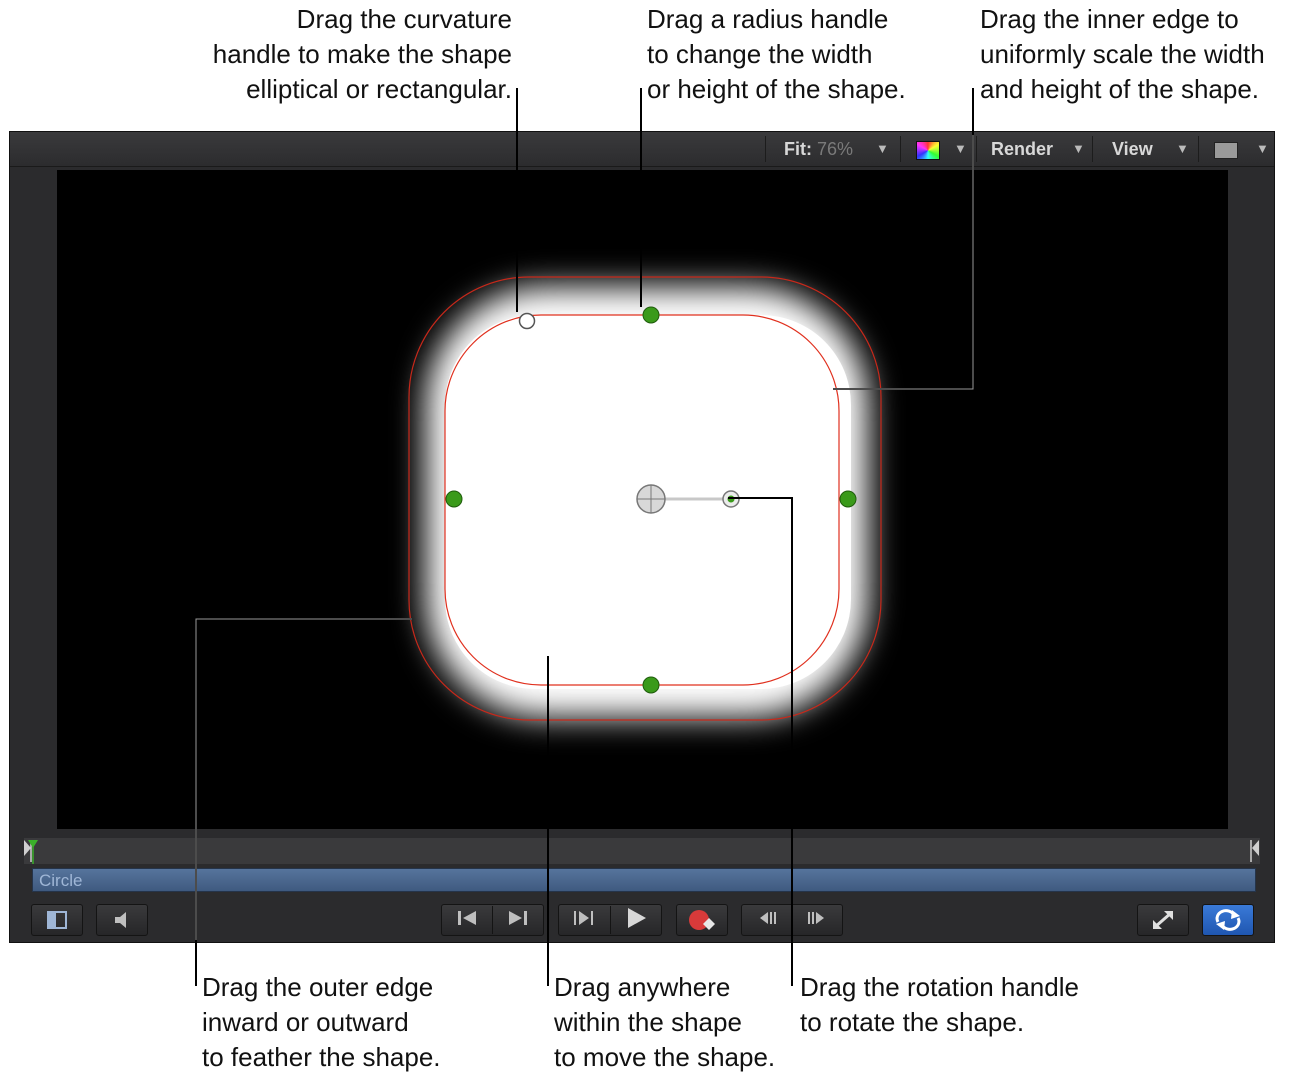 The height and width of the screenshot is (1075, 1301). What do you see at coordinates (1022, 149) in the screenshot?
I see `render-menu: Render` at bounding box center [1022, 149].